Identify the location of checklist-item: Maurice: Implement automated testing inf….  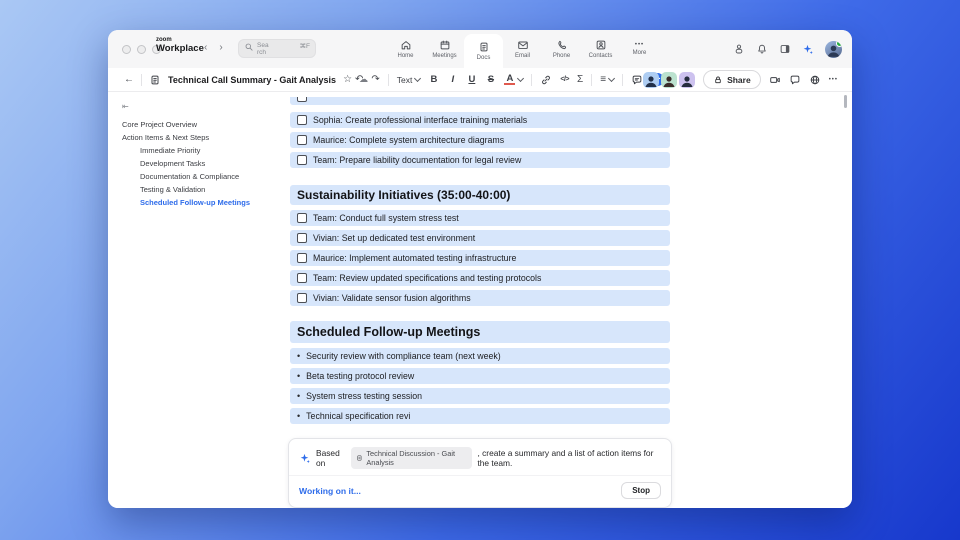
(480, 258).